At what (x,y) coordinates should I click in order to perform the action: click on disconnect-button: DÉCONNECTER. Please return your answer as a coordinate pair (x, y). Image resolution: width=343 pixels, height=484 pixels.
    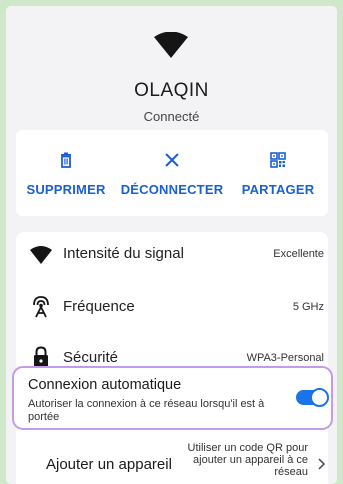
    Looking at the image, I should click on (172, 173).